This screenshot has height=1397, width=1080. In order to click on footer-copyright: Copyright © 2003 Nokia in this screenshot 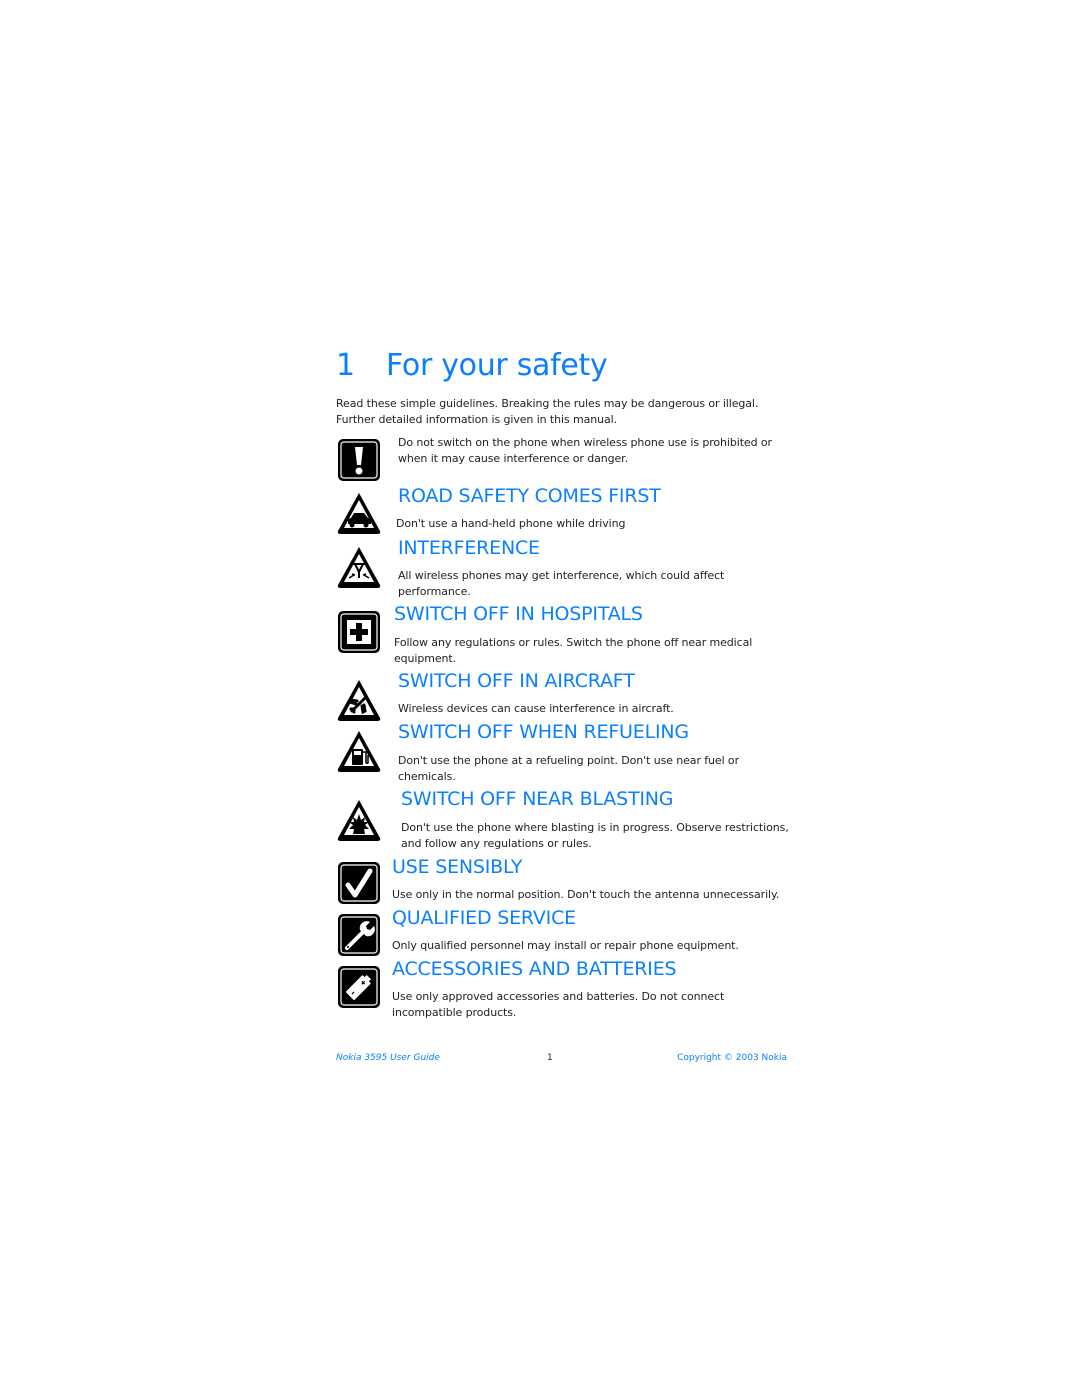, I will do `click(732, 1058)`.